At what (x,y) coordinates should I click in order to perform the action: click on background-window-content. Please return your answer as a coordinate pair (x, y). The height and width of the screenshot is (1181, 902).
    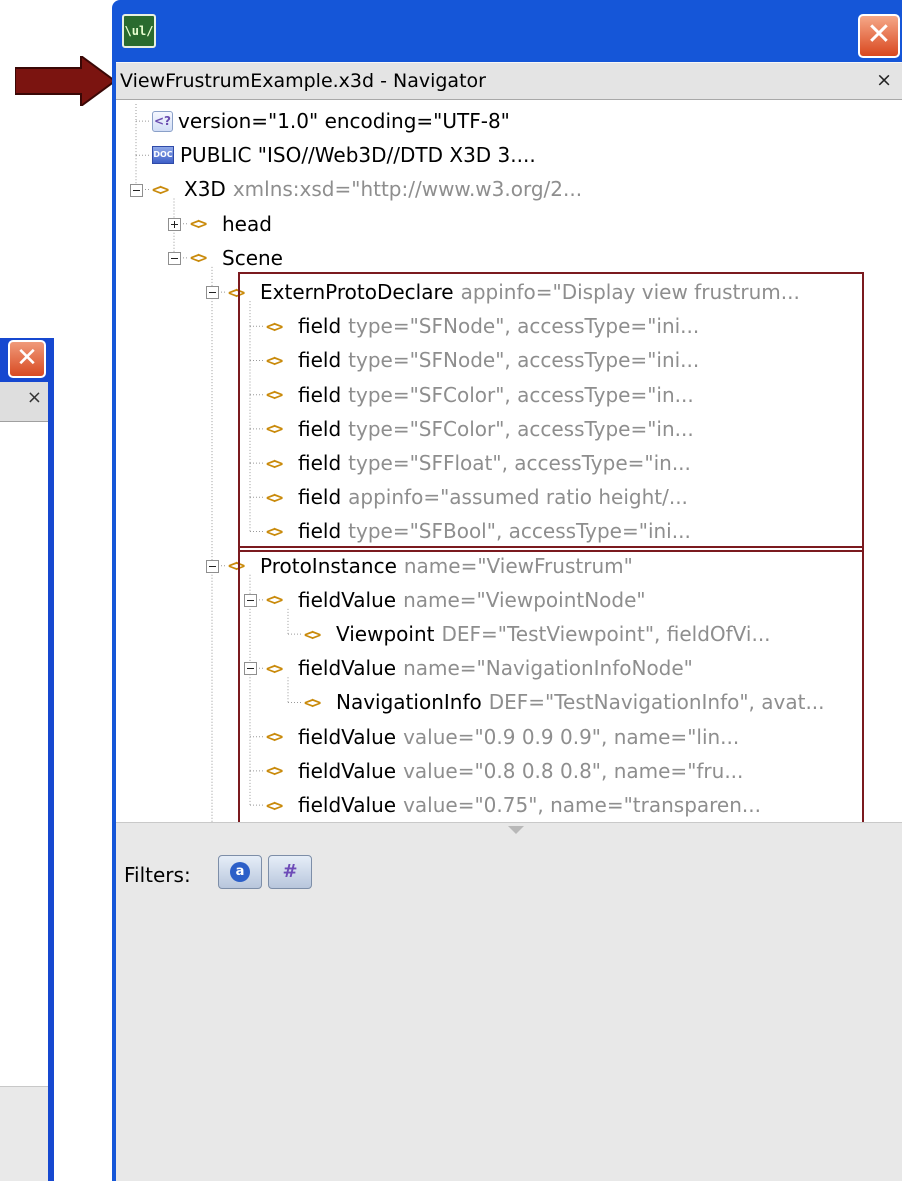
    Looking at the image, I should click on (24, 754).